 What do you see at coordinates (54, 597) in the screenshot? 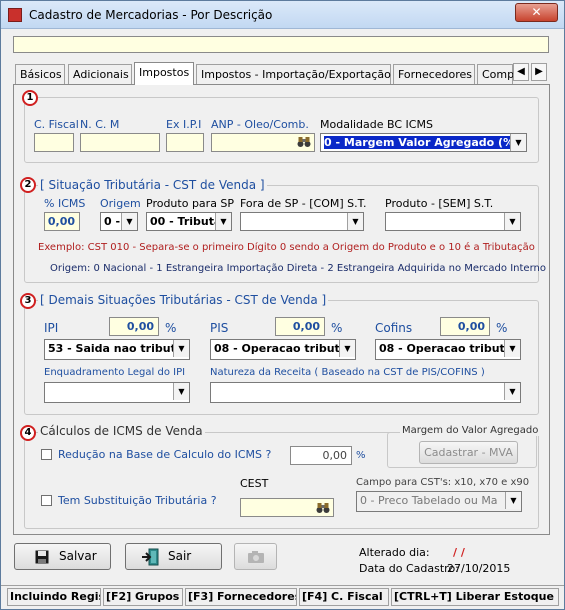
I see `status-mode: Incluindo Regis` at bounding box center [54, 597].